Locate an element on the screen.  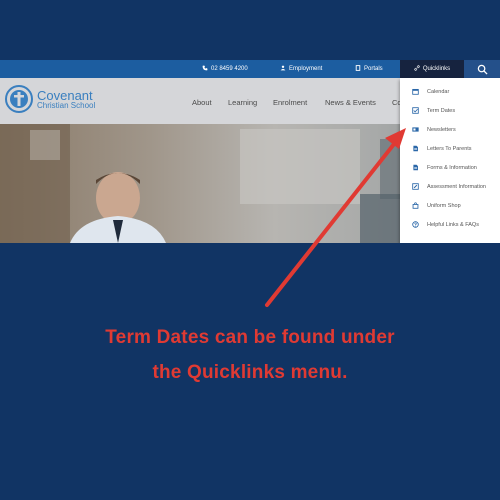
caption-line-1: Term Dates can be found under is located at coordinates (250, 337).